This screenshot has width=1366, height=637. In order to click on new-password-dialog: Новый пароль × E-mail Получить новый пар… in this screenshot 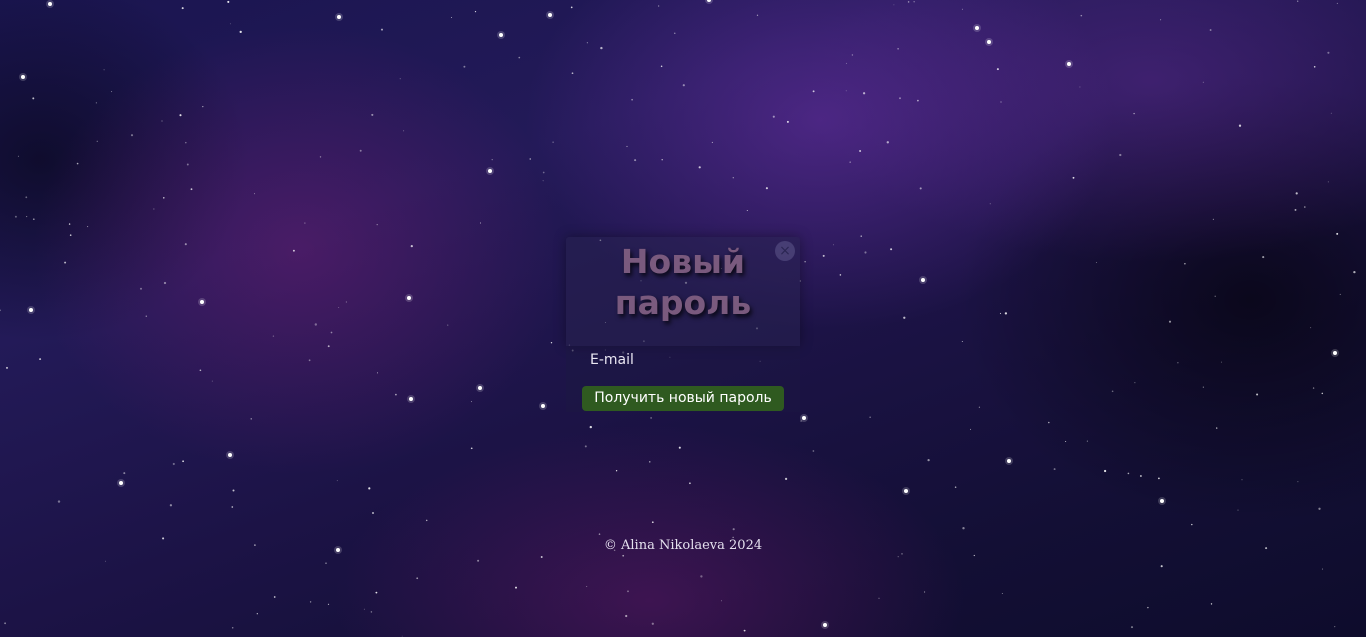, I will do `click(683, 324)`.